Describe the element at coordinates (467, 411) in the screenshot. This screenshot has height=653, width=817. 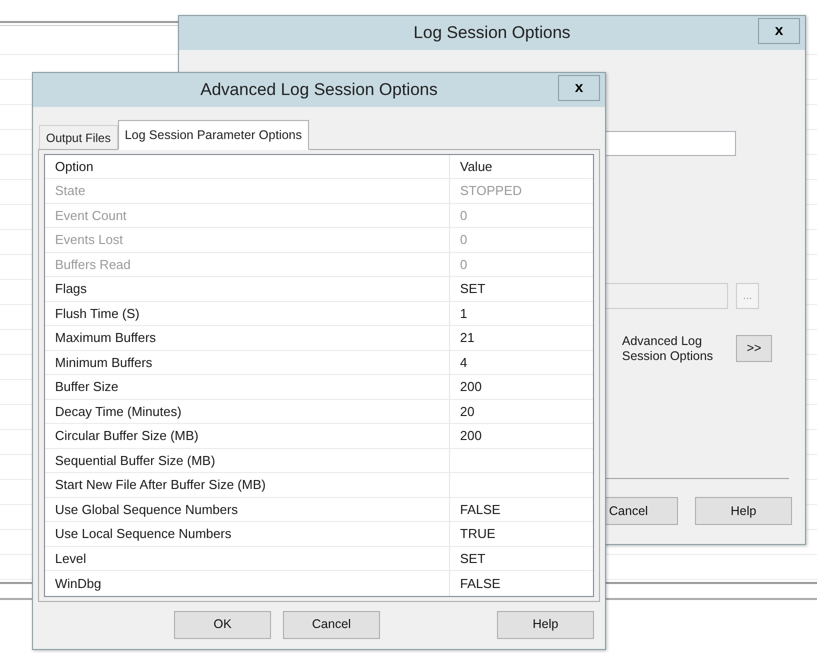
I see `table-cell-text: 20` at that location.